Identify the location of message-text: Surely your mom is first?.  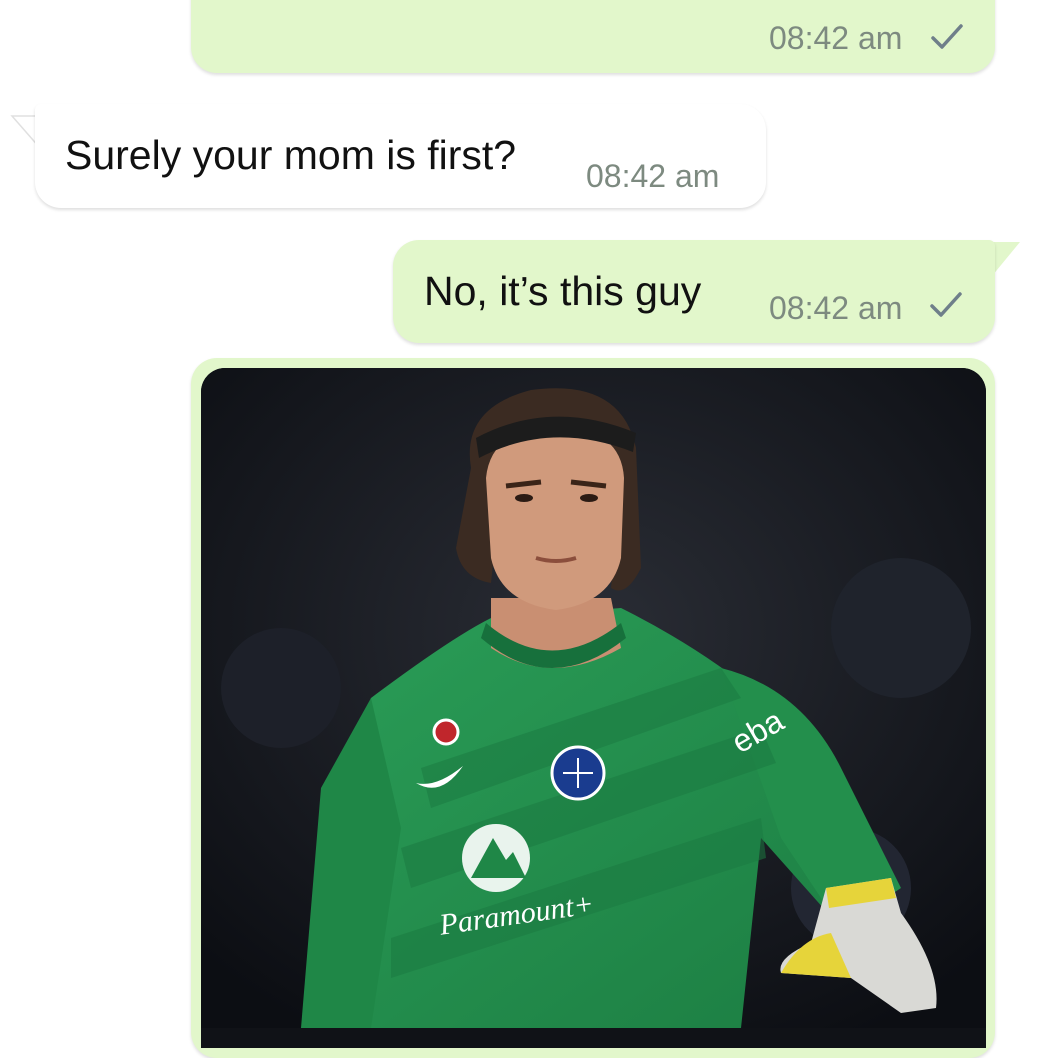
(291, 155).